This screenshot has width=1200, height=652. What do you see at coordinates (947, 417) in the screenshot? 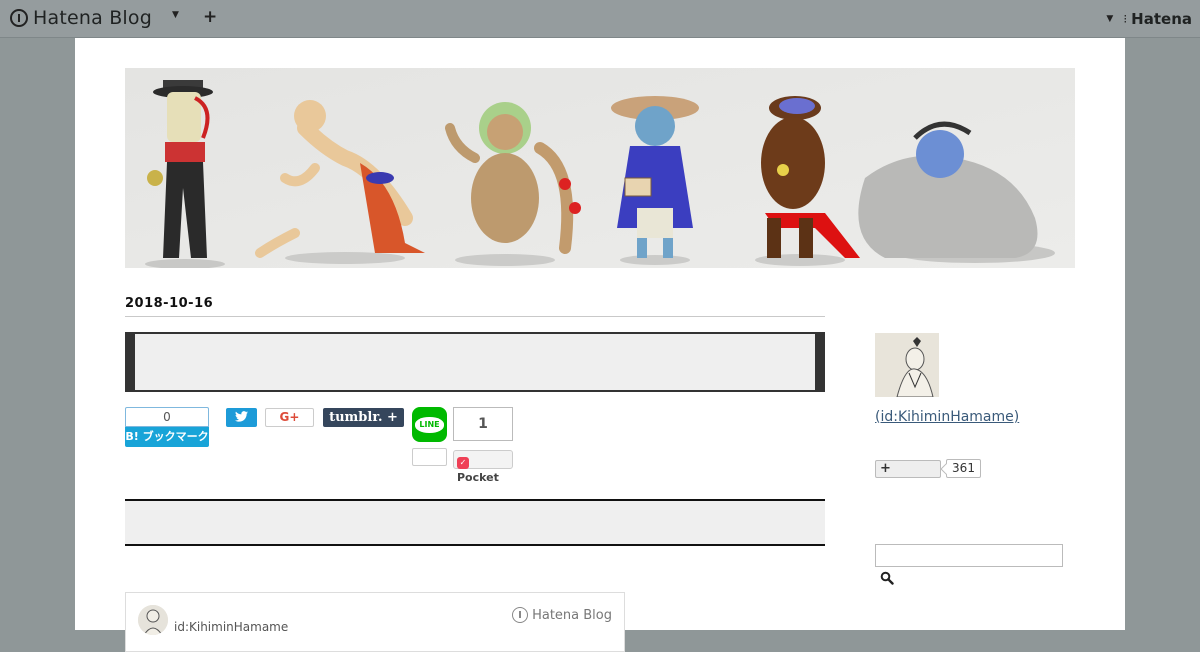
I see `profile-id-link: (id:KihiminHamame)` at bounding box center [947, 417].